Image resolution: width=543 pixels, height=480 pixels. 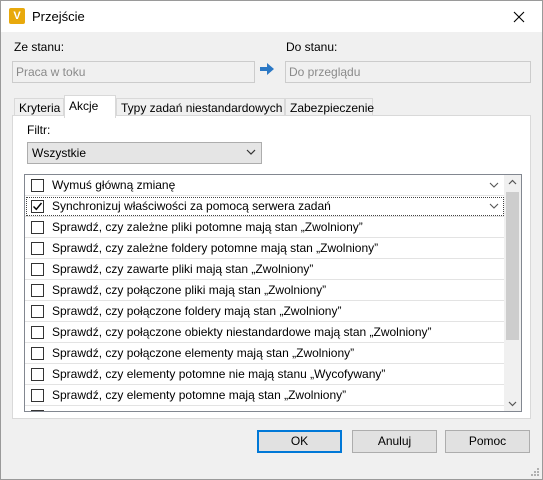 What do you see at coordinates (39, 130) in the screenshot?
I see `filter-label: Filtr:` at bounding box center [39, 130].